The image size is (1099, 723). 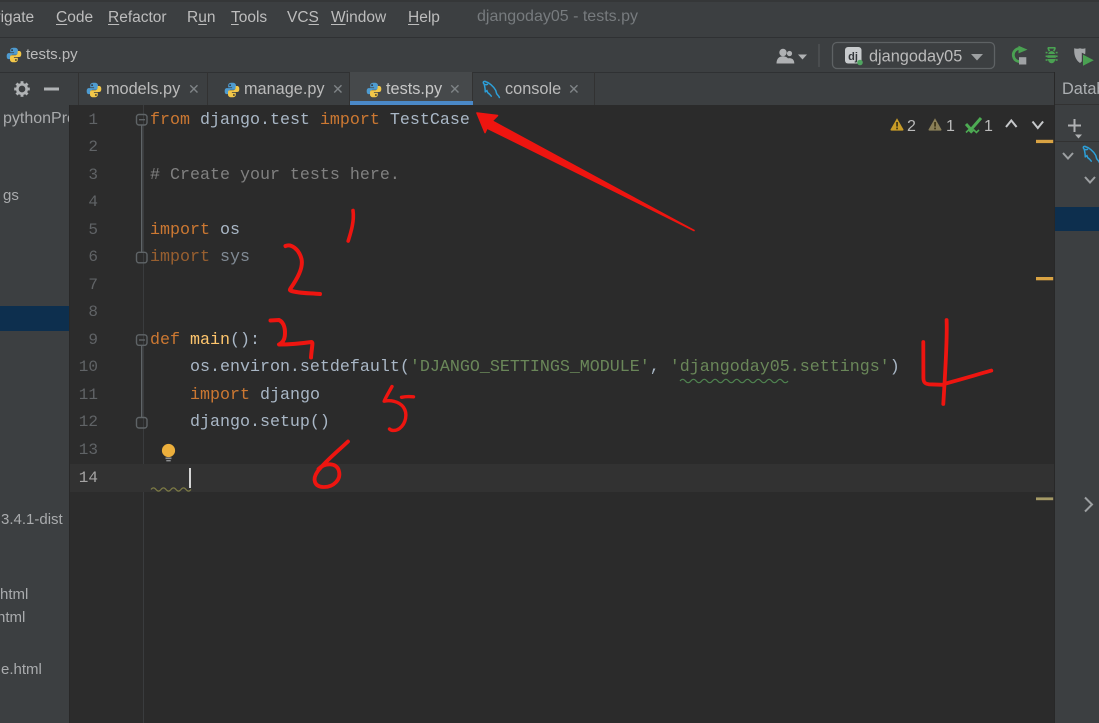 I want to click on svg-text: dj, so click(x=853, y=57).